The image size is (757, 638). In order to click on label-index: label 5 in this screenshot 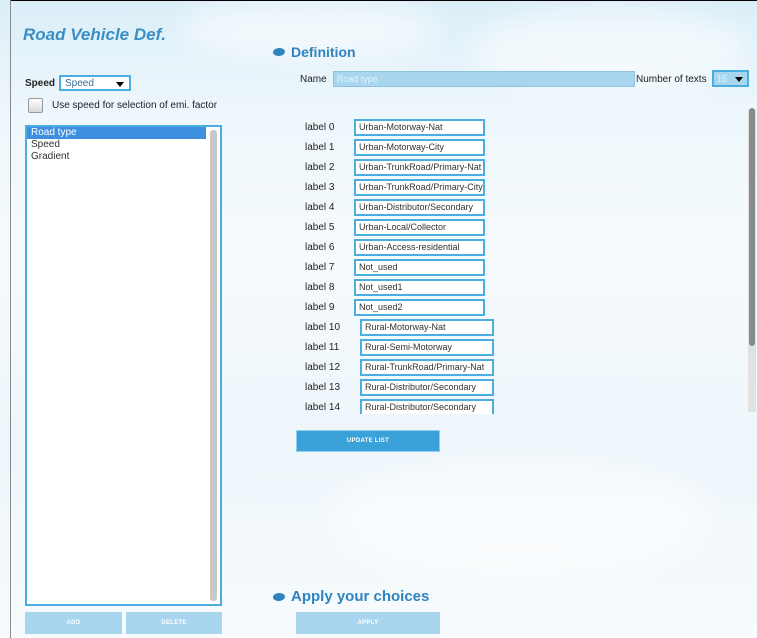, I will do `click(320, 227)`.